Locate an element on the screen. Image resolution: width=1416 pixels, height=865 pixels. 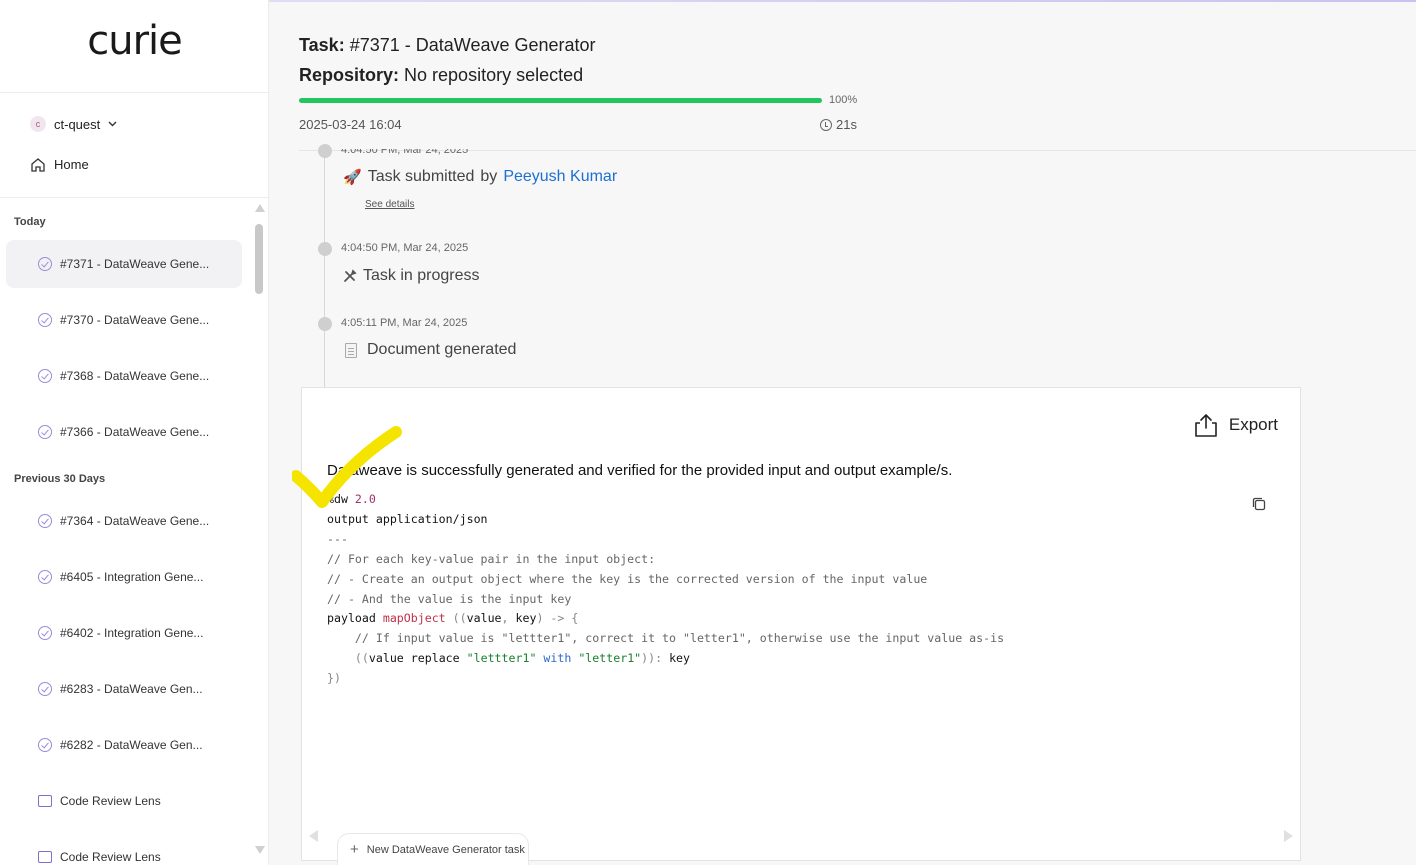
event-text: Task submitted is located at coordinates (421, 176).